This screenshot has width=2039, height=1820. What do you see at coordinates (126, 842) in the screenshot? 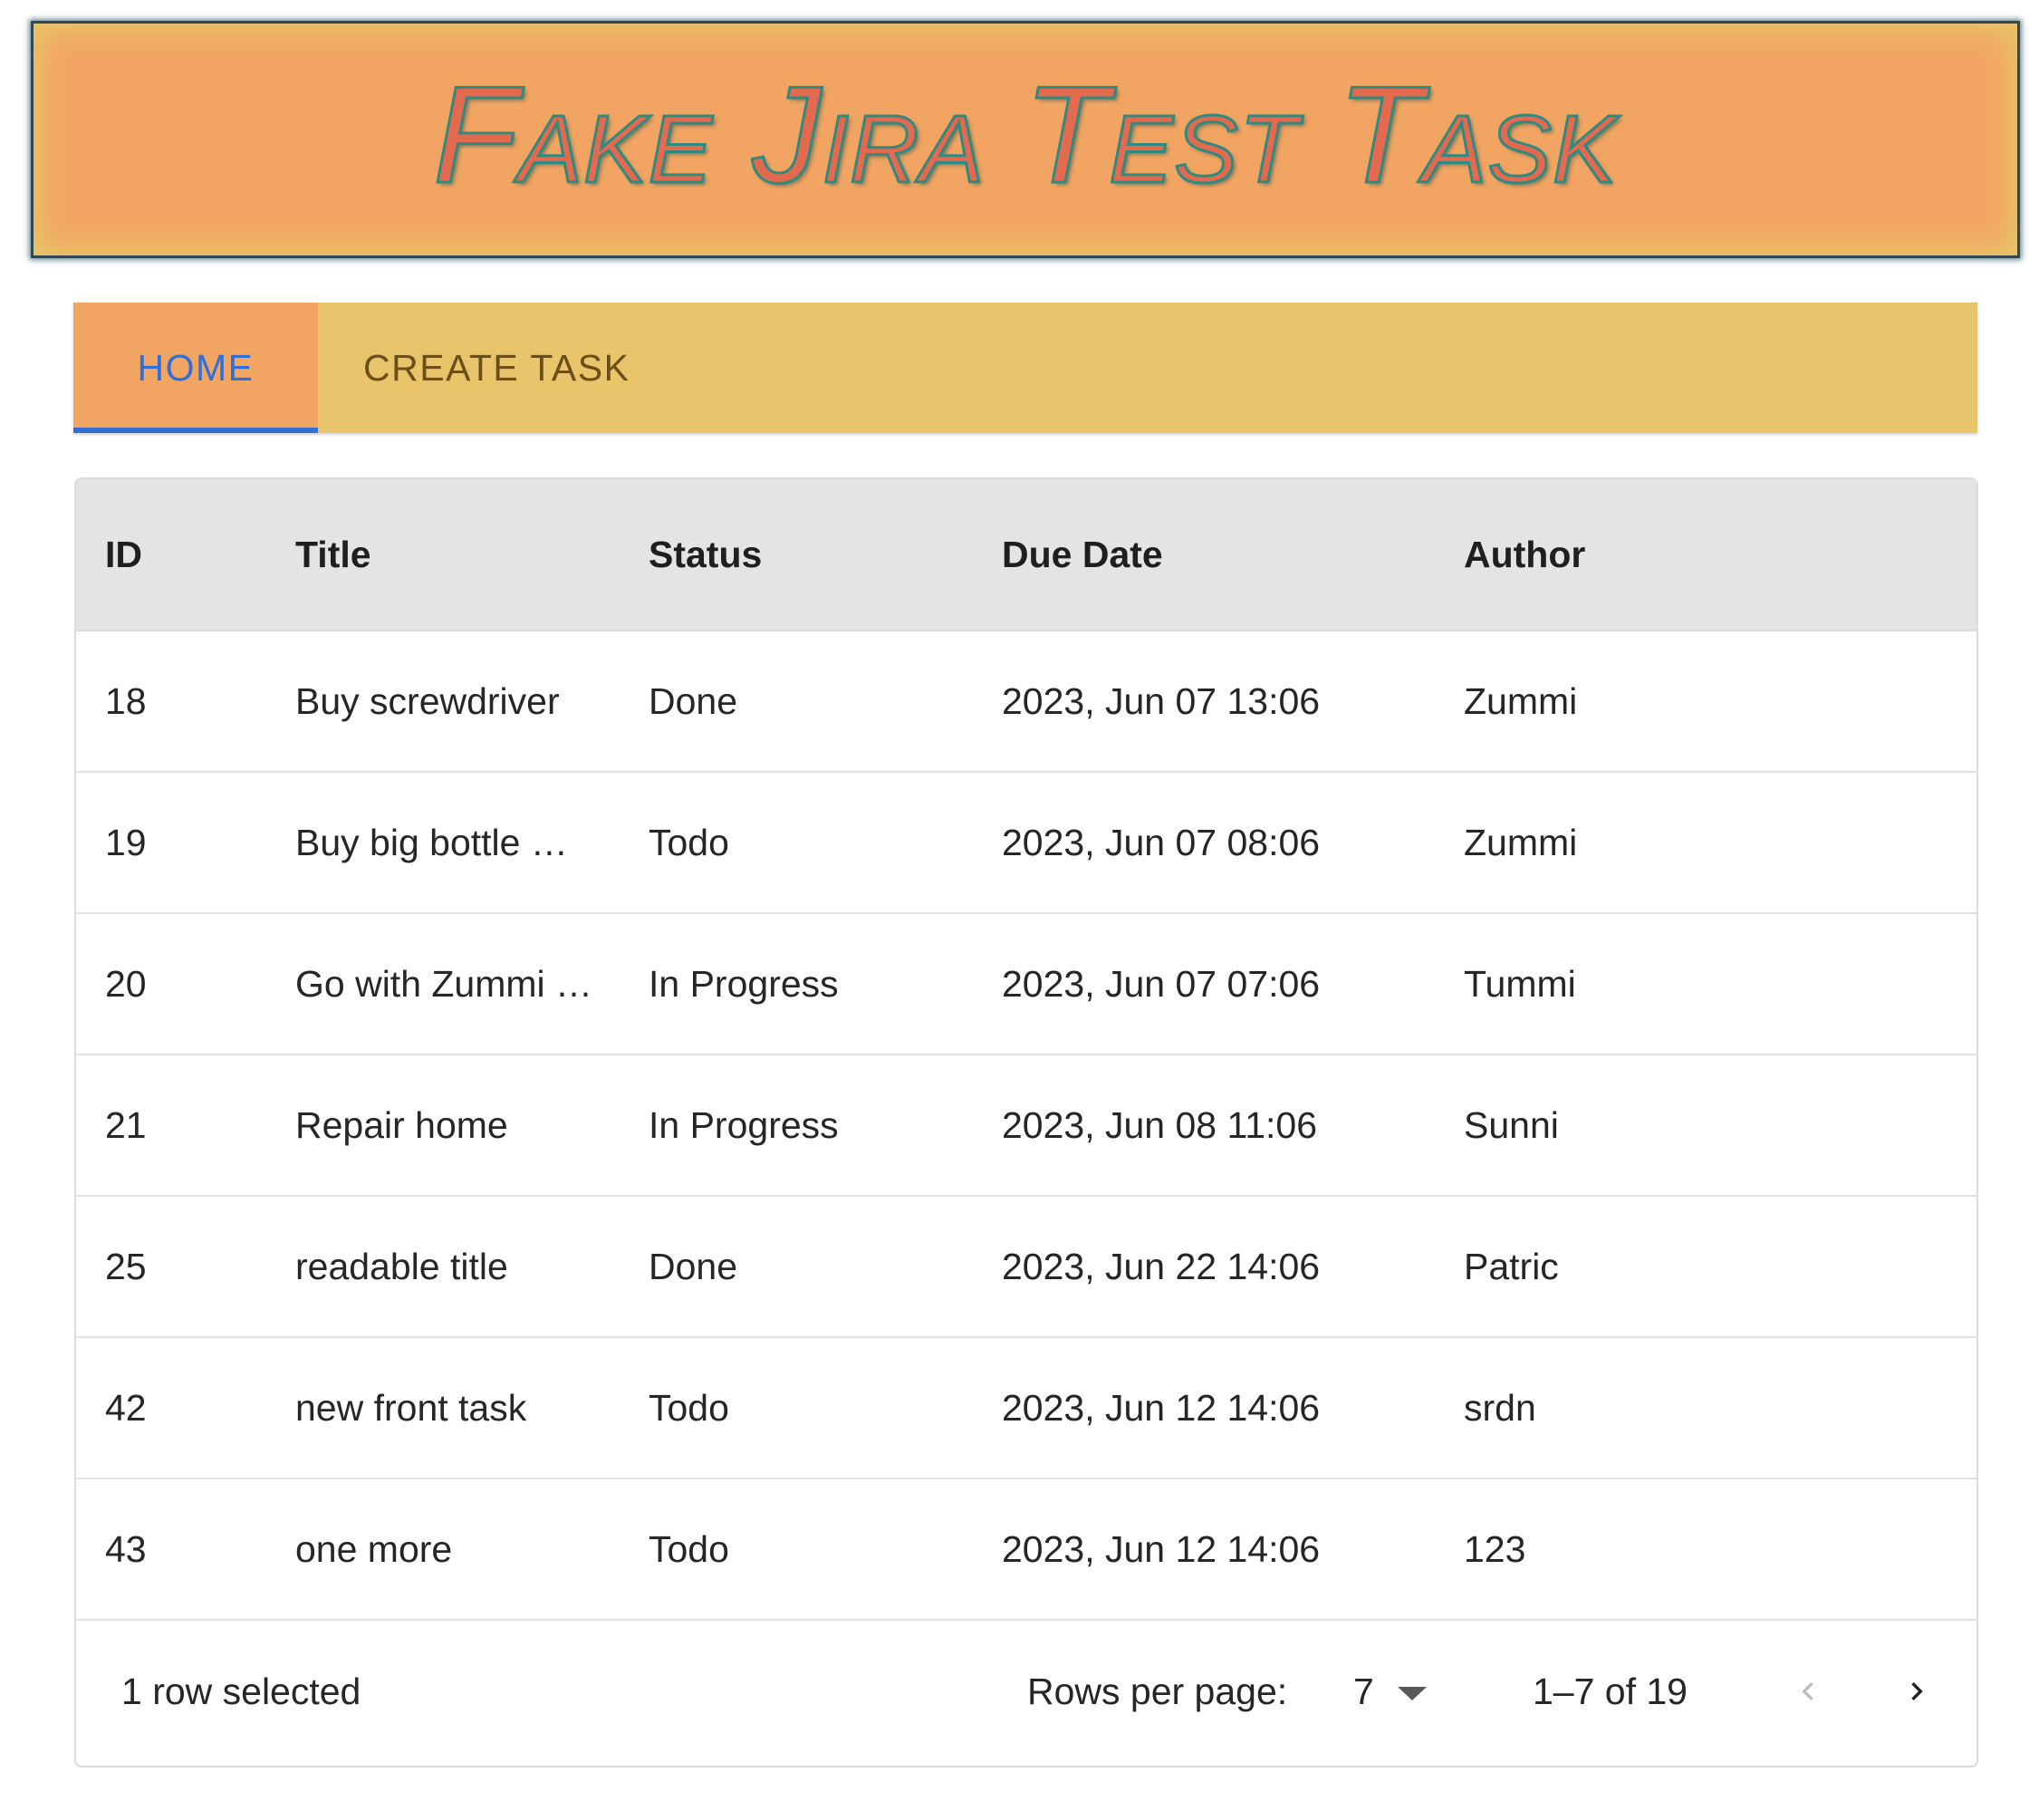
I see `cell-id: 19` at bounding box center [126, 842].